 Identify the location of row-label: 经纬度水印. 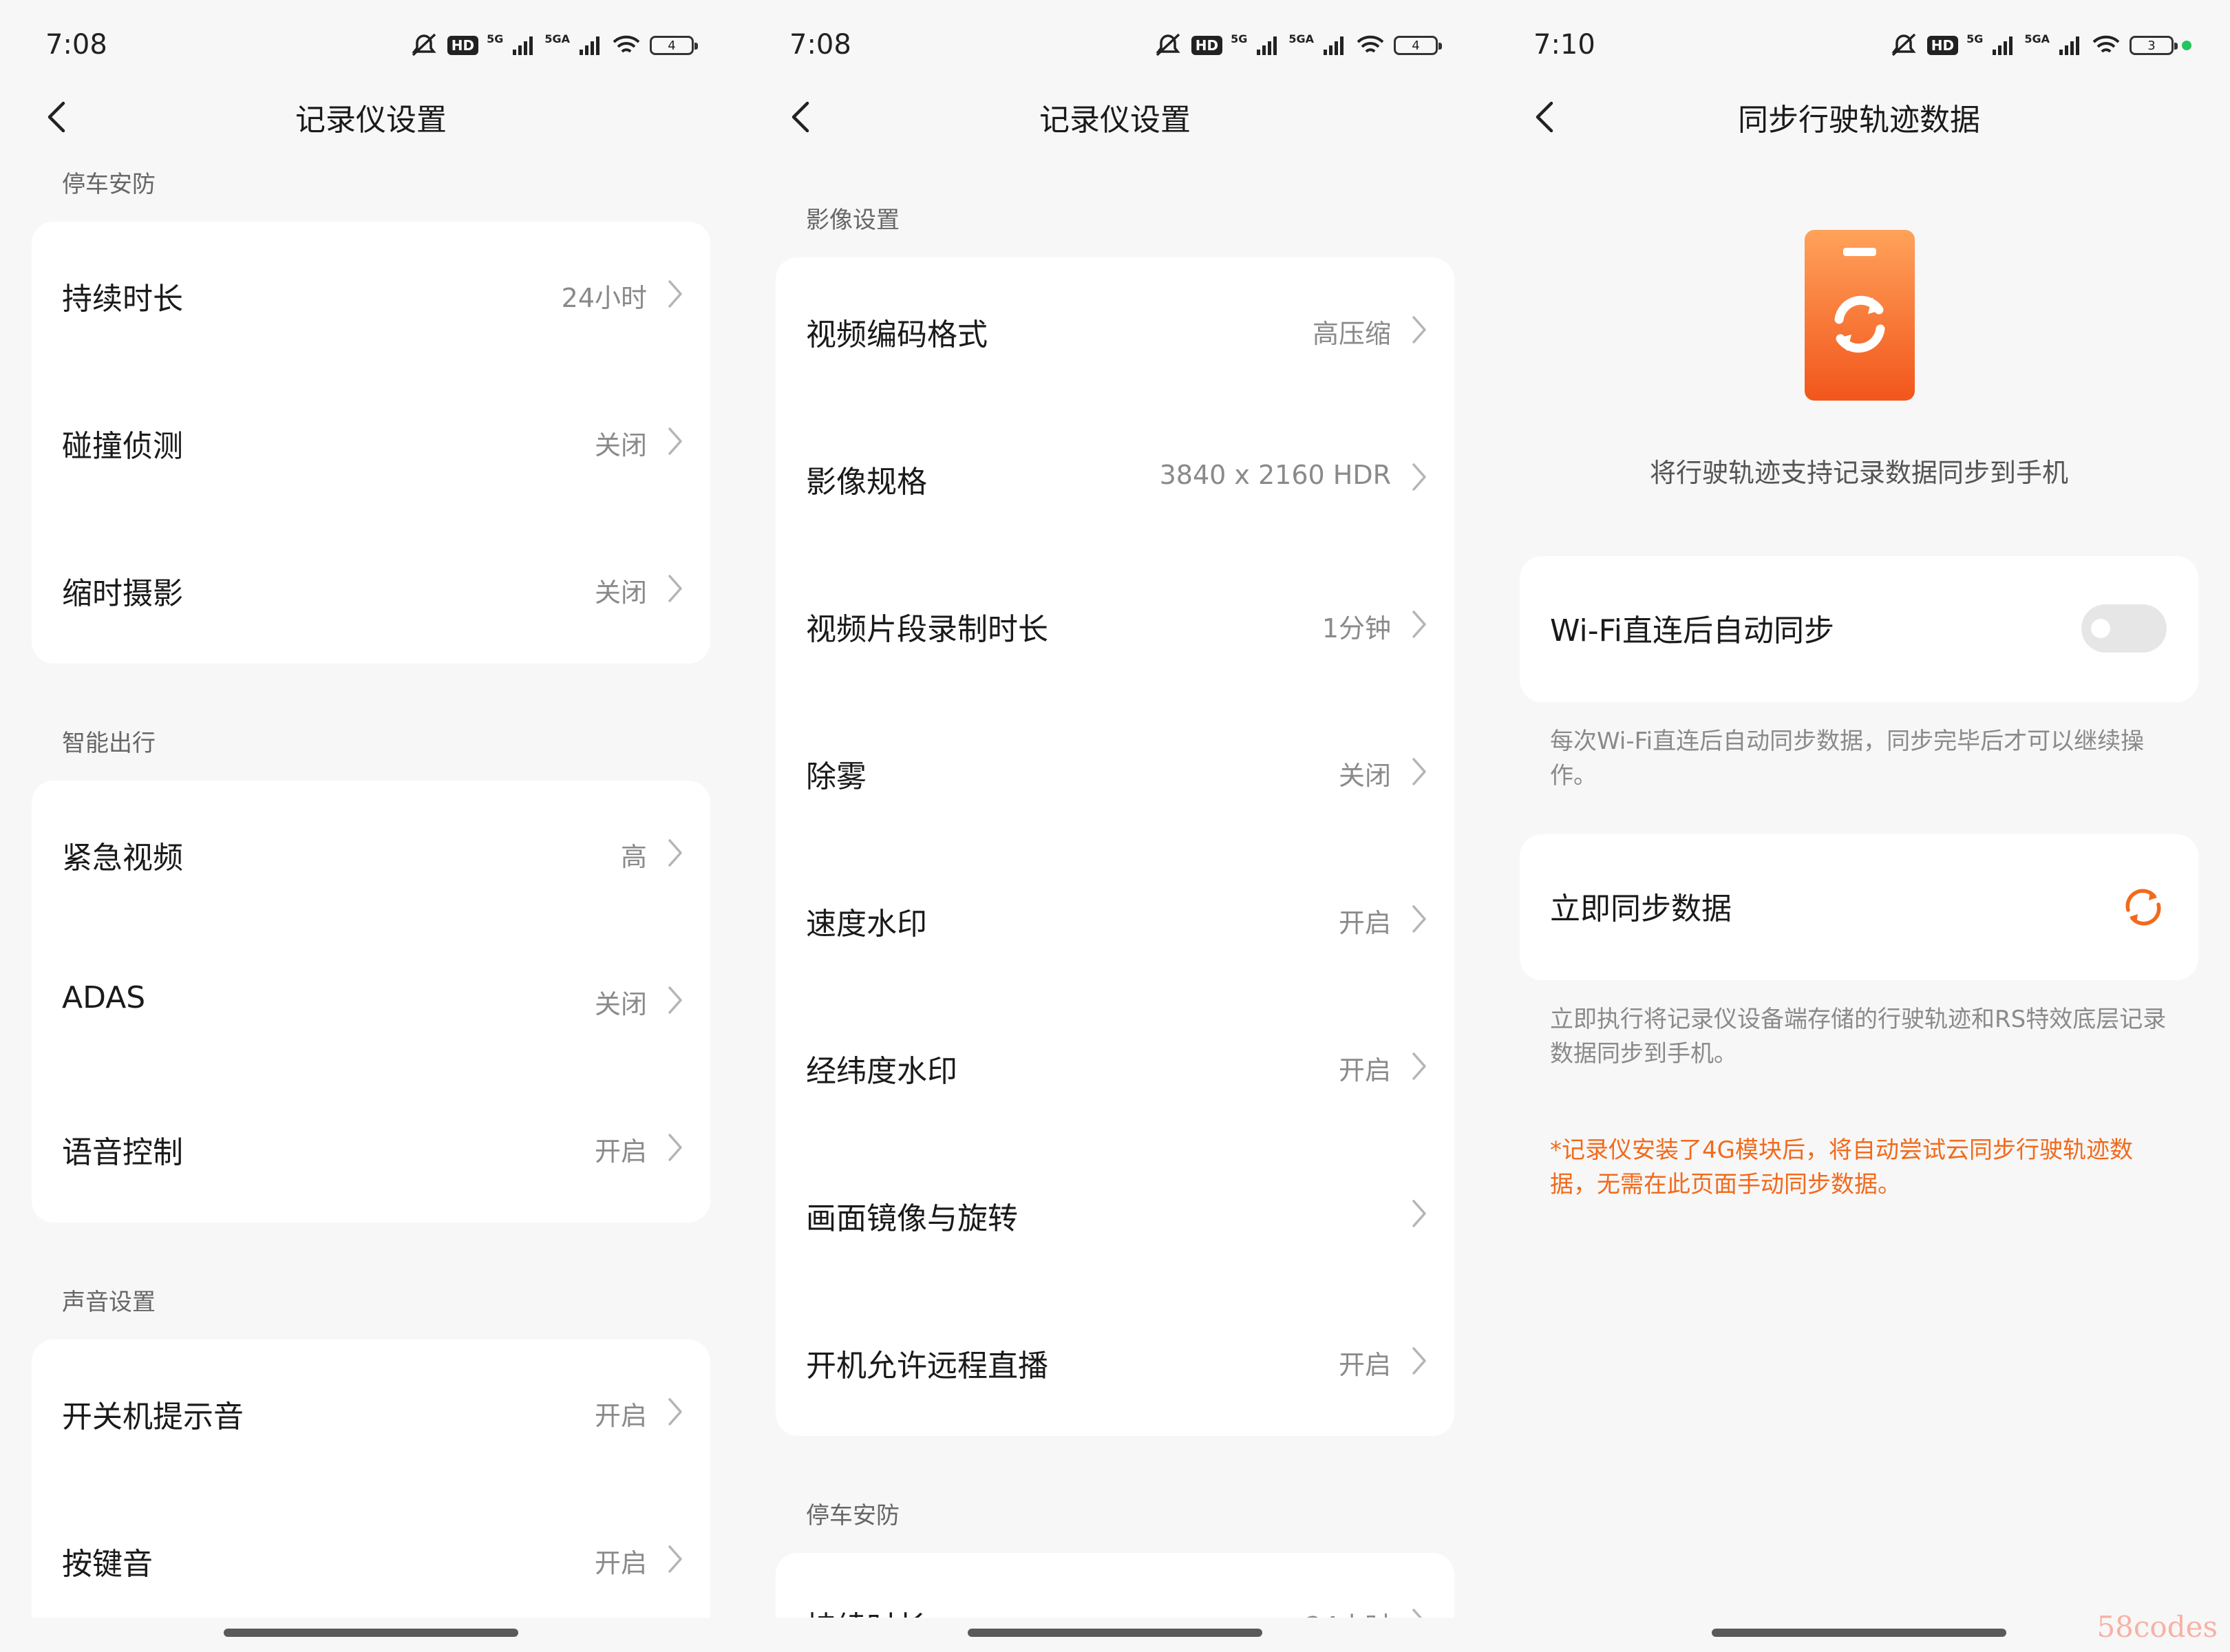
(881, 1071).